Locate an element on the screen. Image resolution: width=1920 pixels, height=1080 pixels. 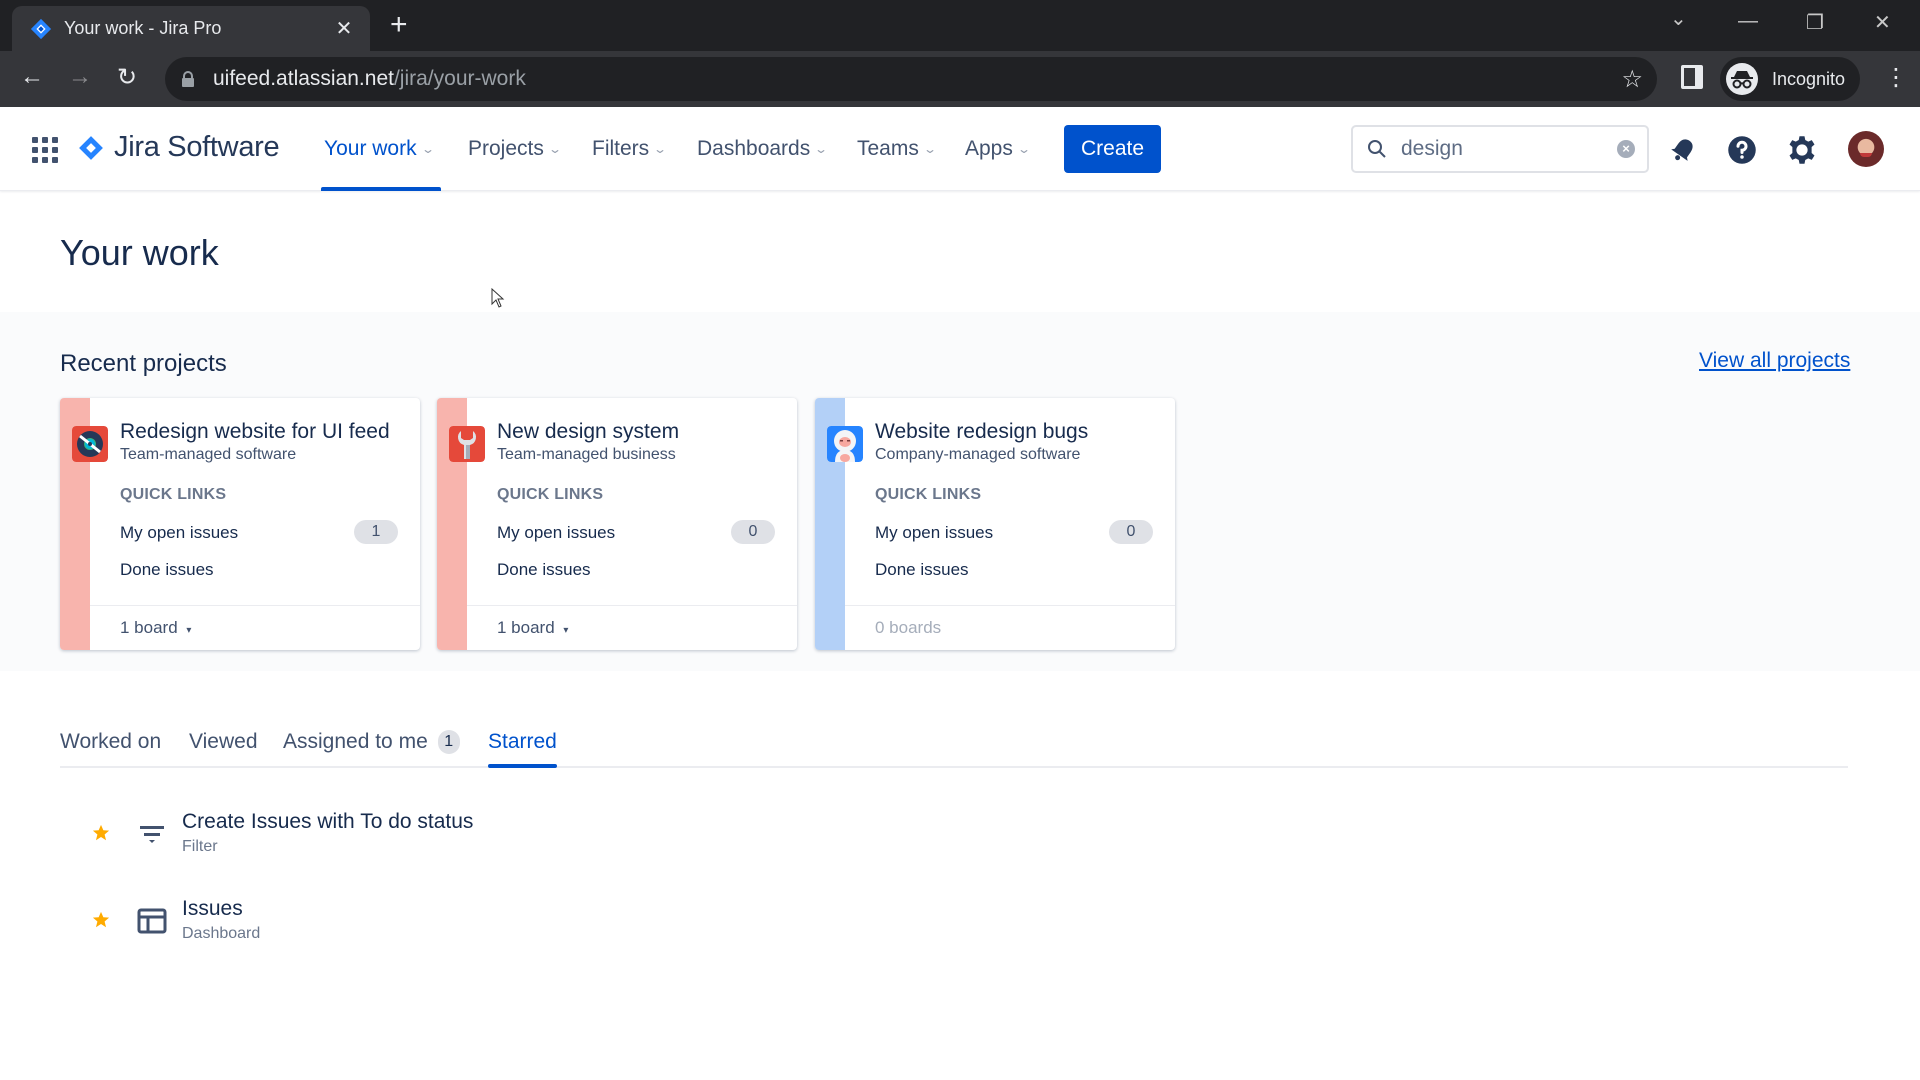
incognito-label: Incognito is located at coordinates (1809, 78).